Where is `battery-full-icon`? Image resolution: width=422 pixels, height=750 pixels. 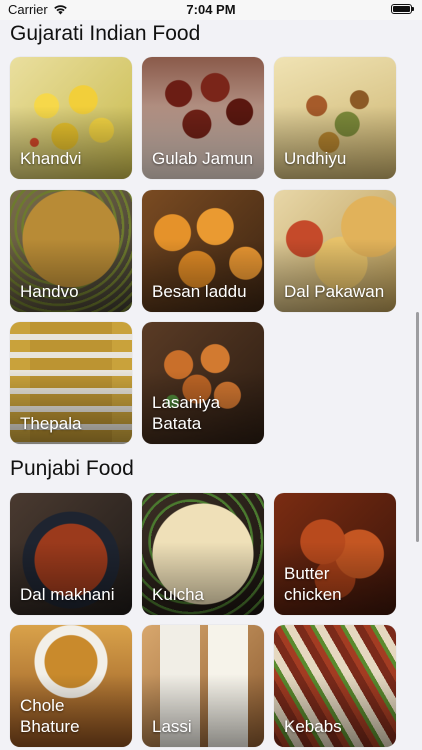
battery-full-icon is located at coordinates (402, 9).